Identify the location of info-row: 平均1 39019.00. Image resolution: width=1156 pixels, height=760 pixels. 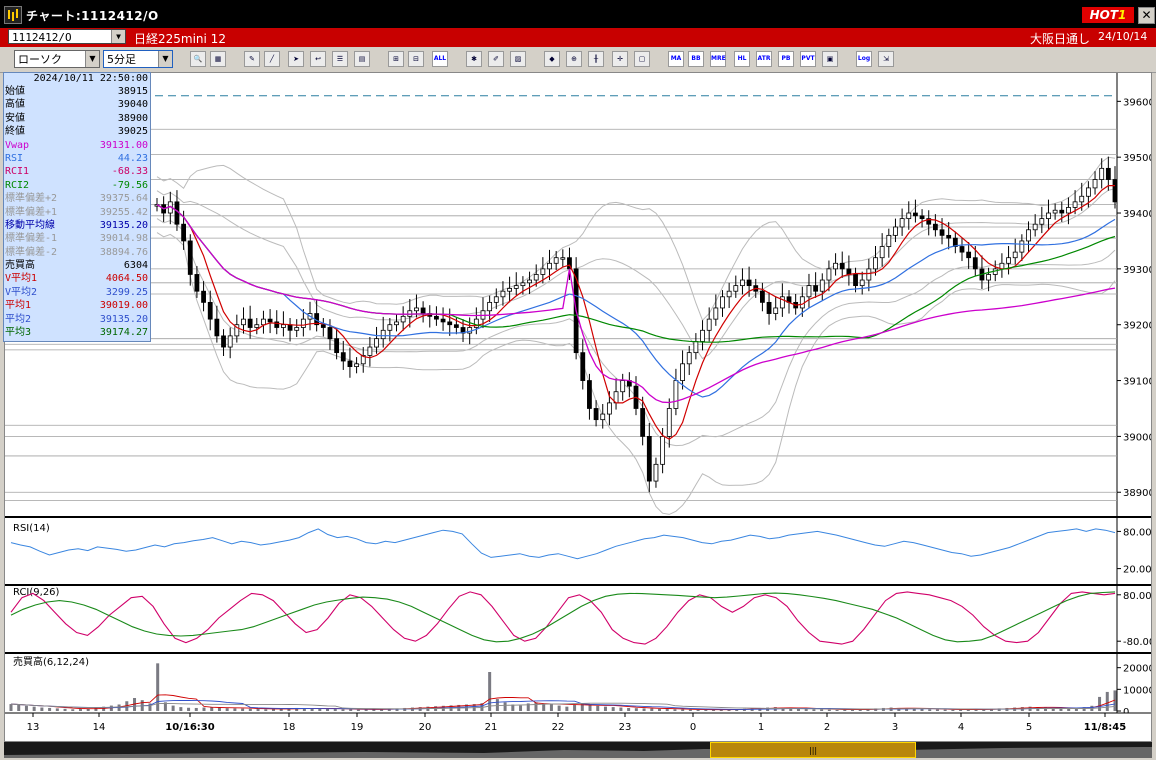
(77, 305).